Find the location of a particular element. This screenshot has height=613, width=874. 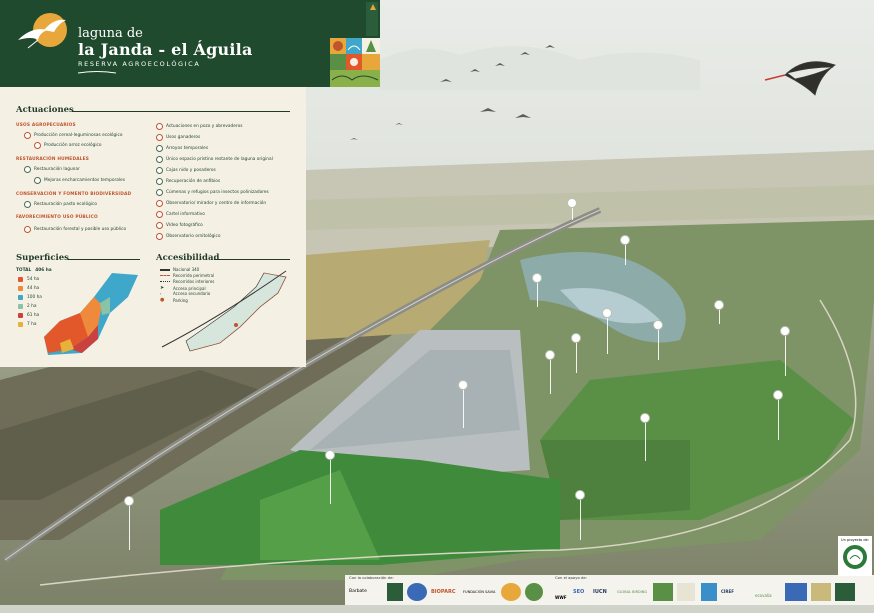

section-title-superficies: Superficies is located at coordinates (42, 258).